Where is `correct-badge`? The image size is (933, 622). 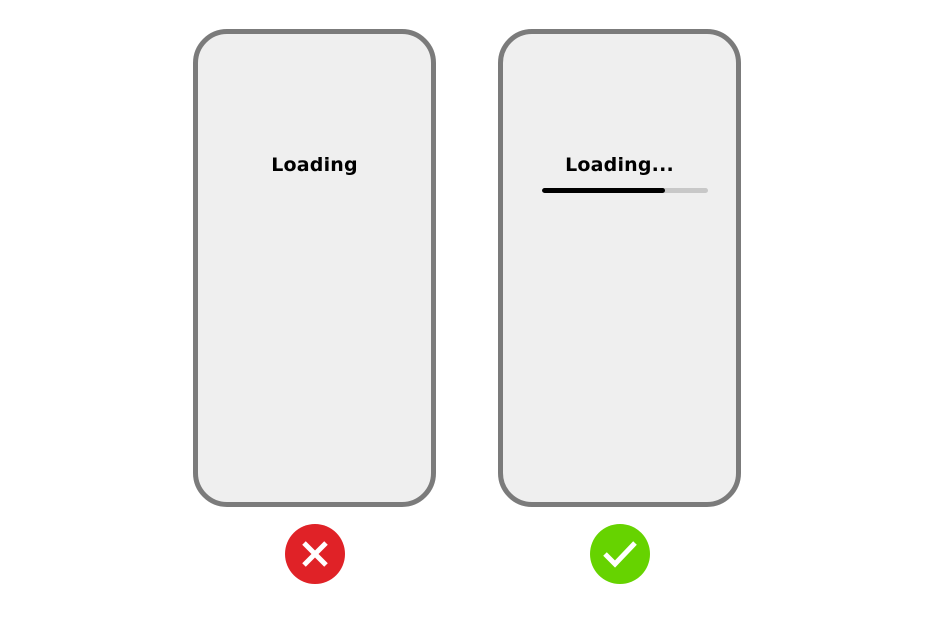
correct-badge is located at coordinates (620, 554).